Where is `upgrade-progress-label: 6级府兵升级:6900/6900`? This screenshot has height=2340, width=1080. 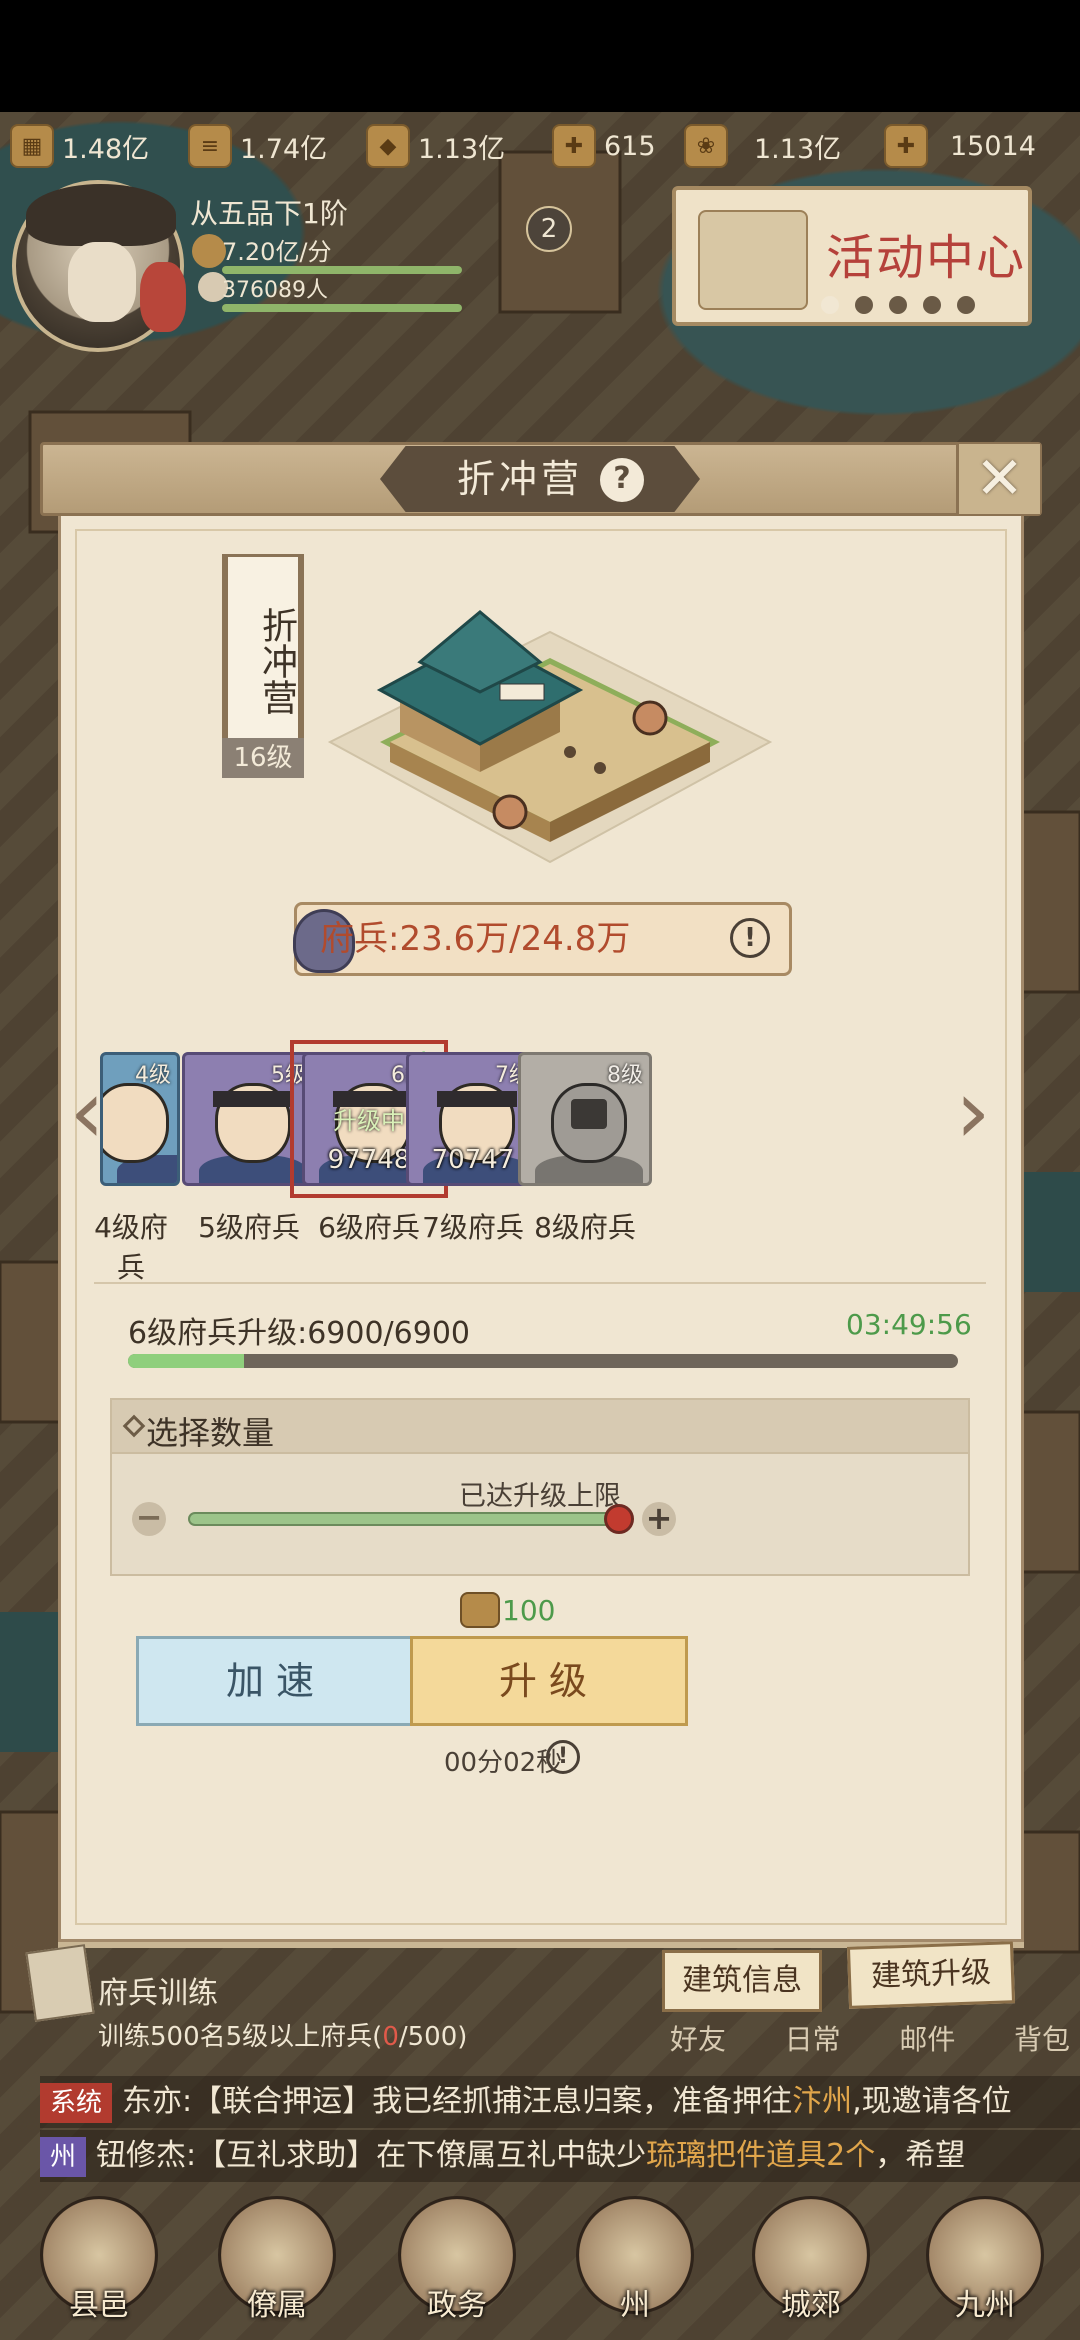
upgrade-progress-label: 6级府兵升级:6900/6900 is located at coordinates (299, 1333).